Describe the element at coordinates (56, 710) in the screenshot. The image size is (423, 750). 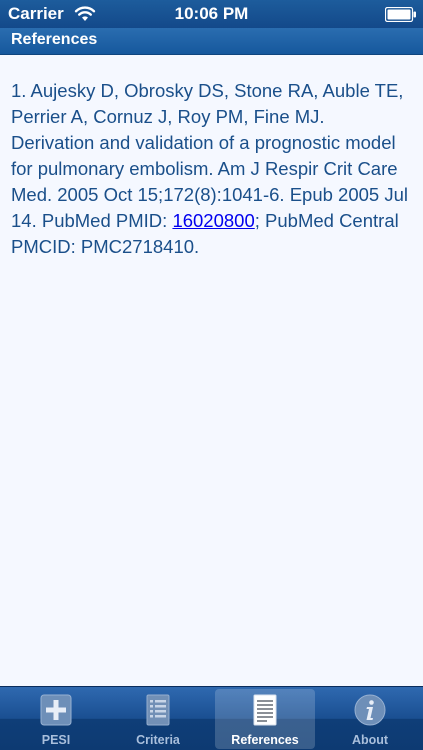
I see `plus-icon` at that location.